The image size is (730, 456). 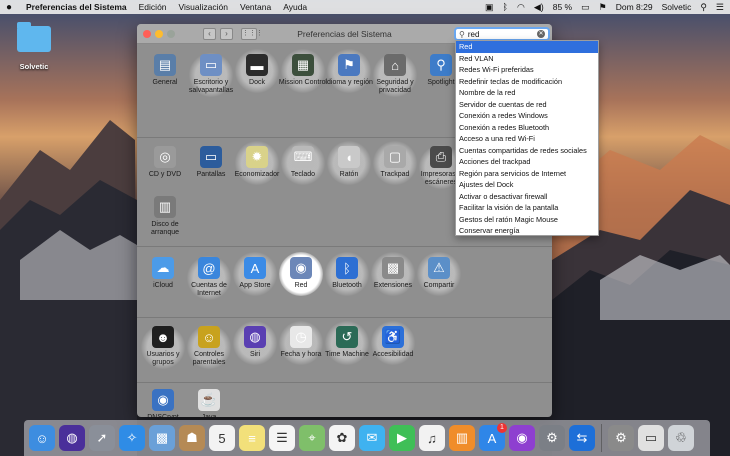 What do you see at coordinates (211, 74) in the screenshot?
I see `pane-desktop: ▭ Escritorio y salvapantallas` at bounding box center [211, 74].